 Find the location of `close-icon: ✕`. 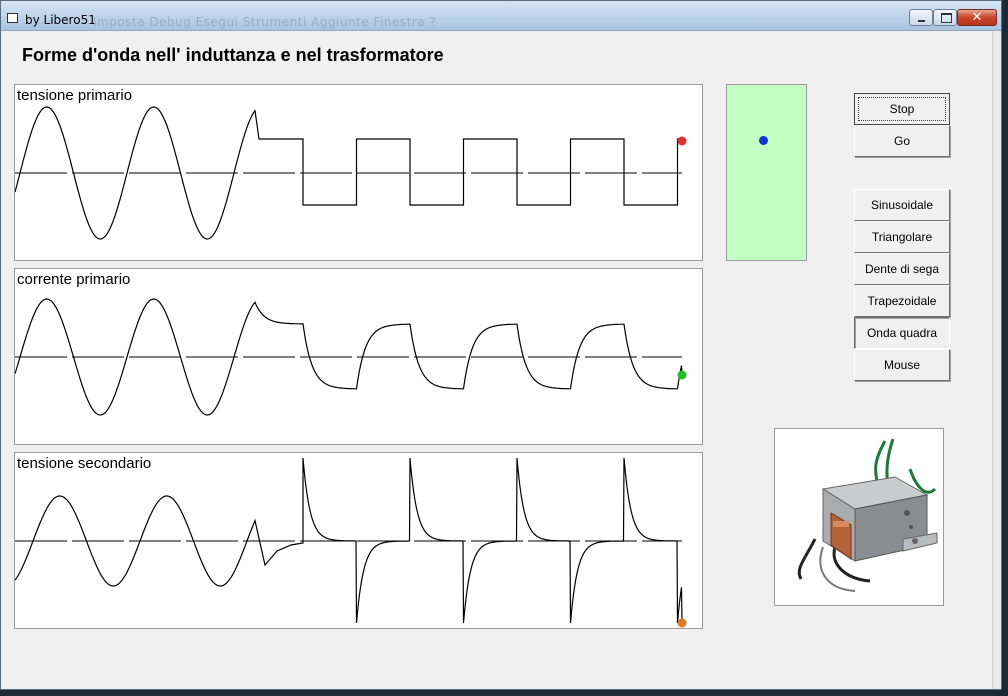

close-icon: ✕ is located at coordinates (977, 17).